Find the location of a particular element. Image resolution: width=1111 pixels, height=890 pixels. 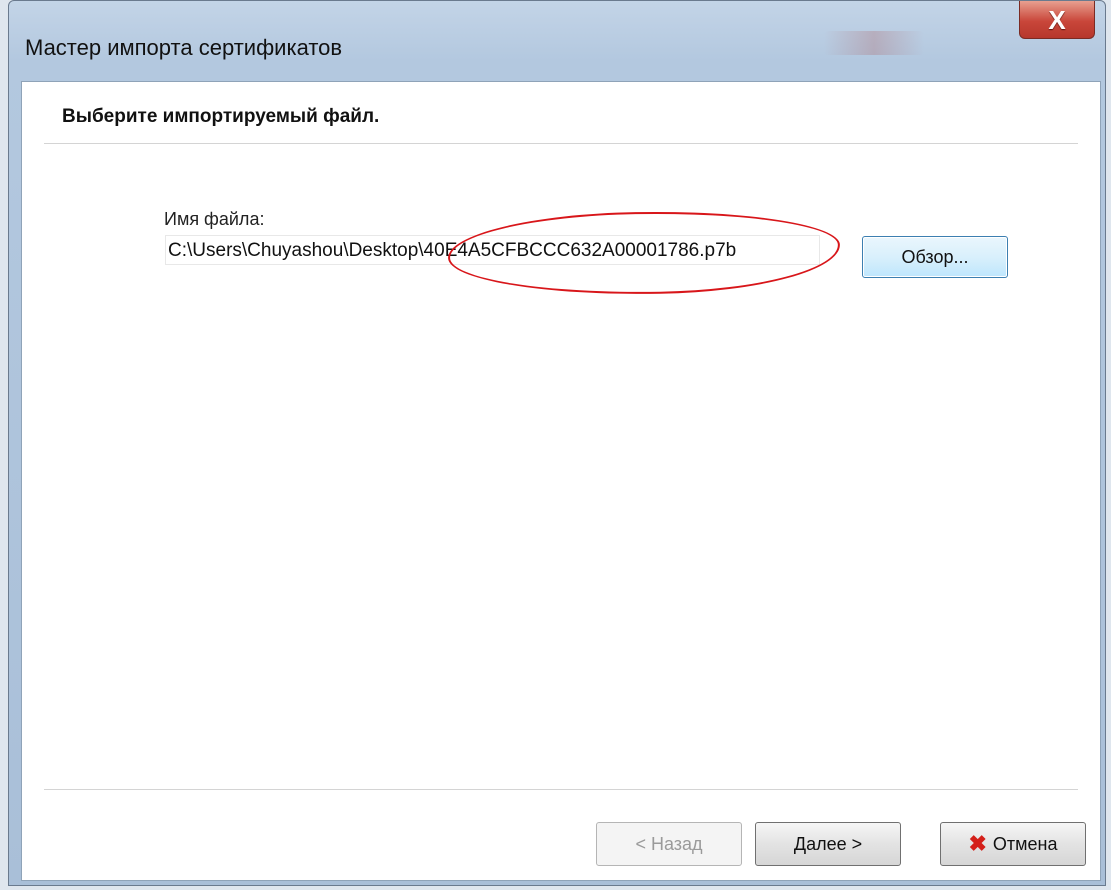

cancel-button: ✖ Отмена is located at coordinates (1013, 844).